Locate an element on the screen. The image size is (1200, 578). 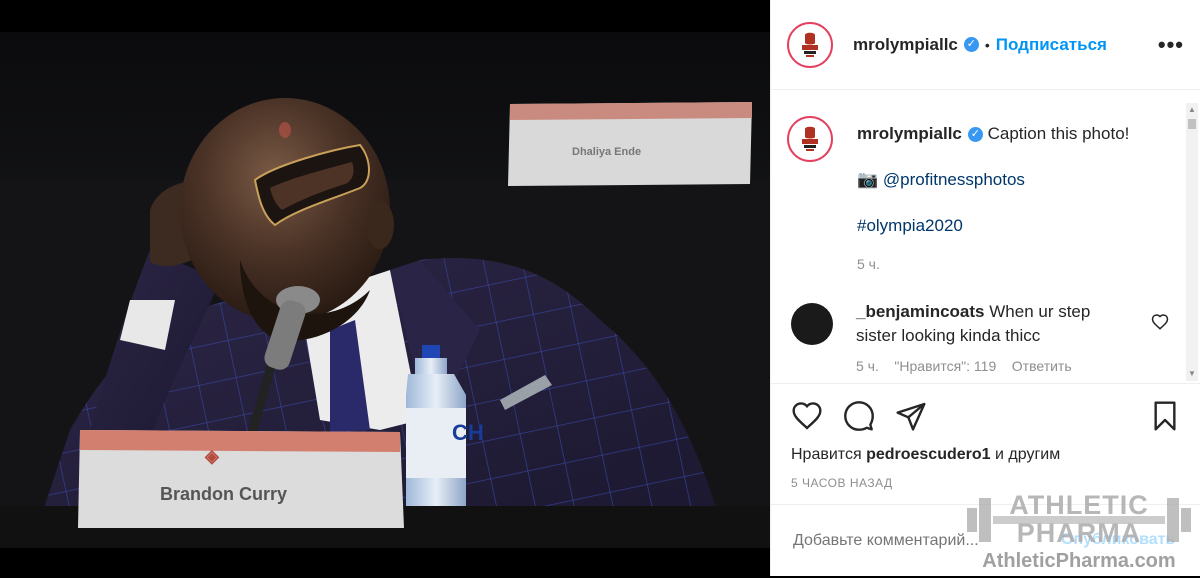
name-card-label: Brandon Curry is located at coordinates (224, 494).